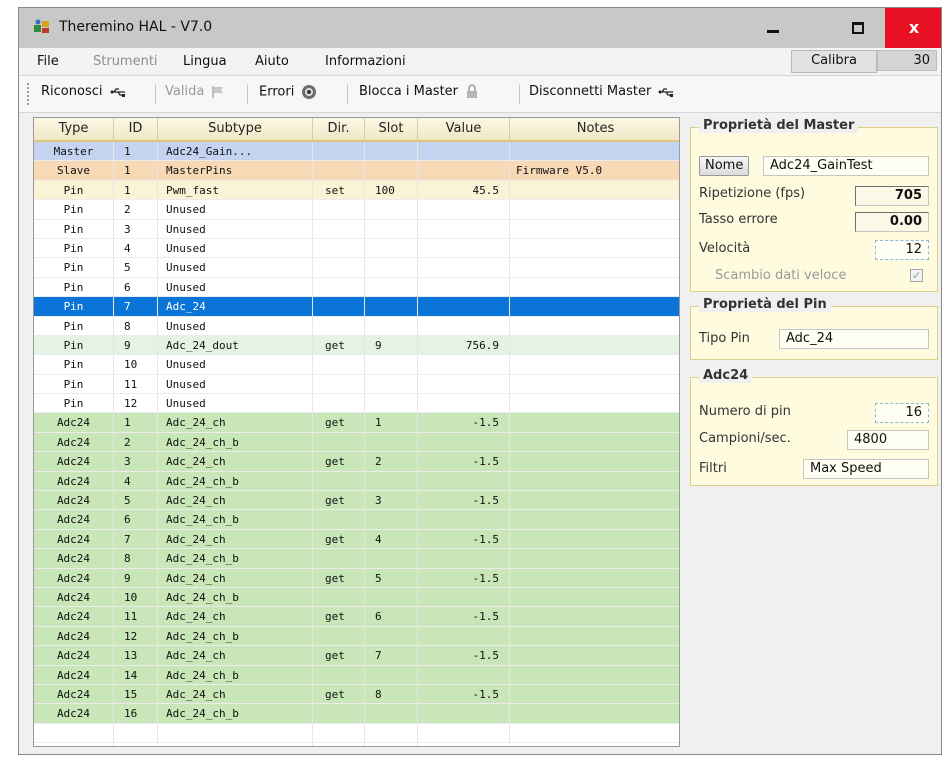 The image size is (946, 758). I want to click on campioni-input: 4800, so click(888, 440).